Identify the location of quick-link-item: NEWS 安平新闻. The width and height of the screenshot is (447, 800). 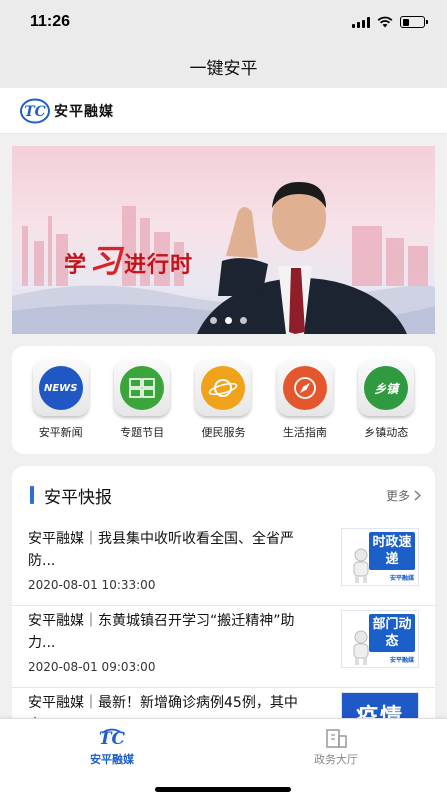
(61, 400).